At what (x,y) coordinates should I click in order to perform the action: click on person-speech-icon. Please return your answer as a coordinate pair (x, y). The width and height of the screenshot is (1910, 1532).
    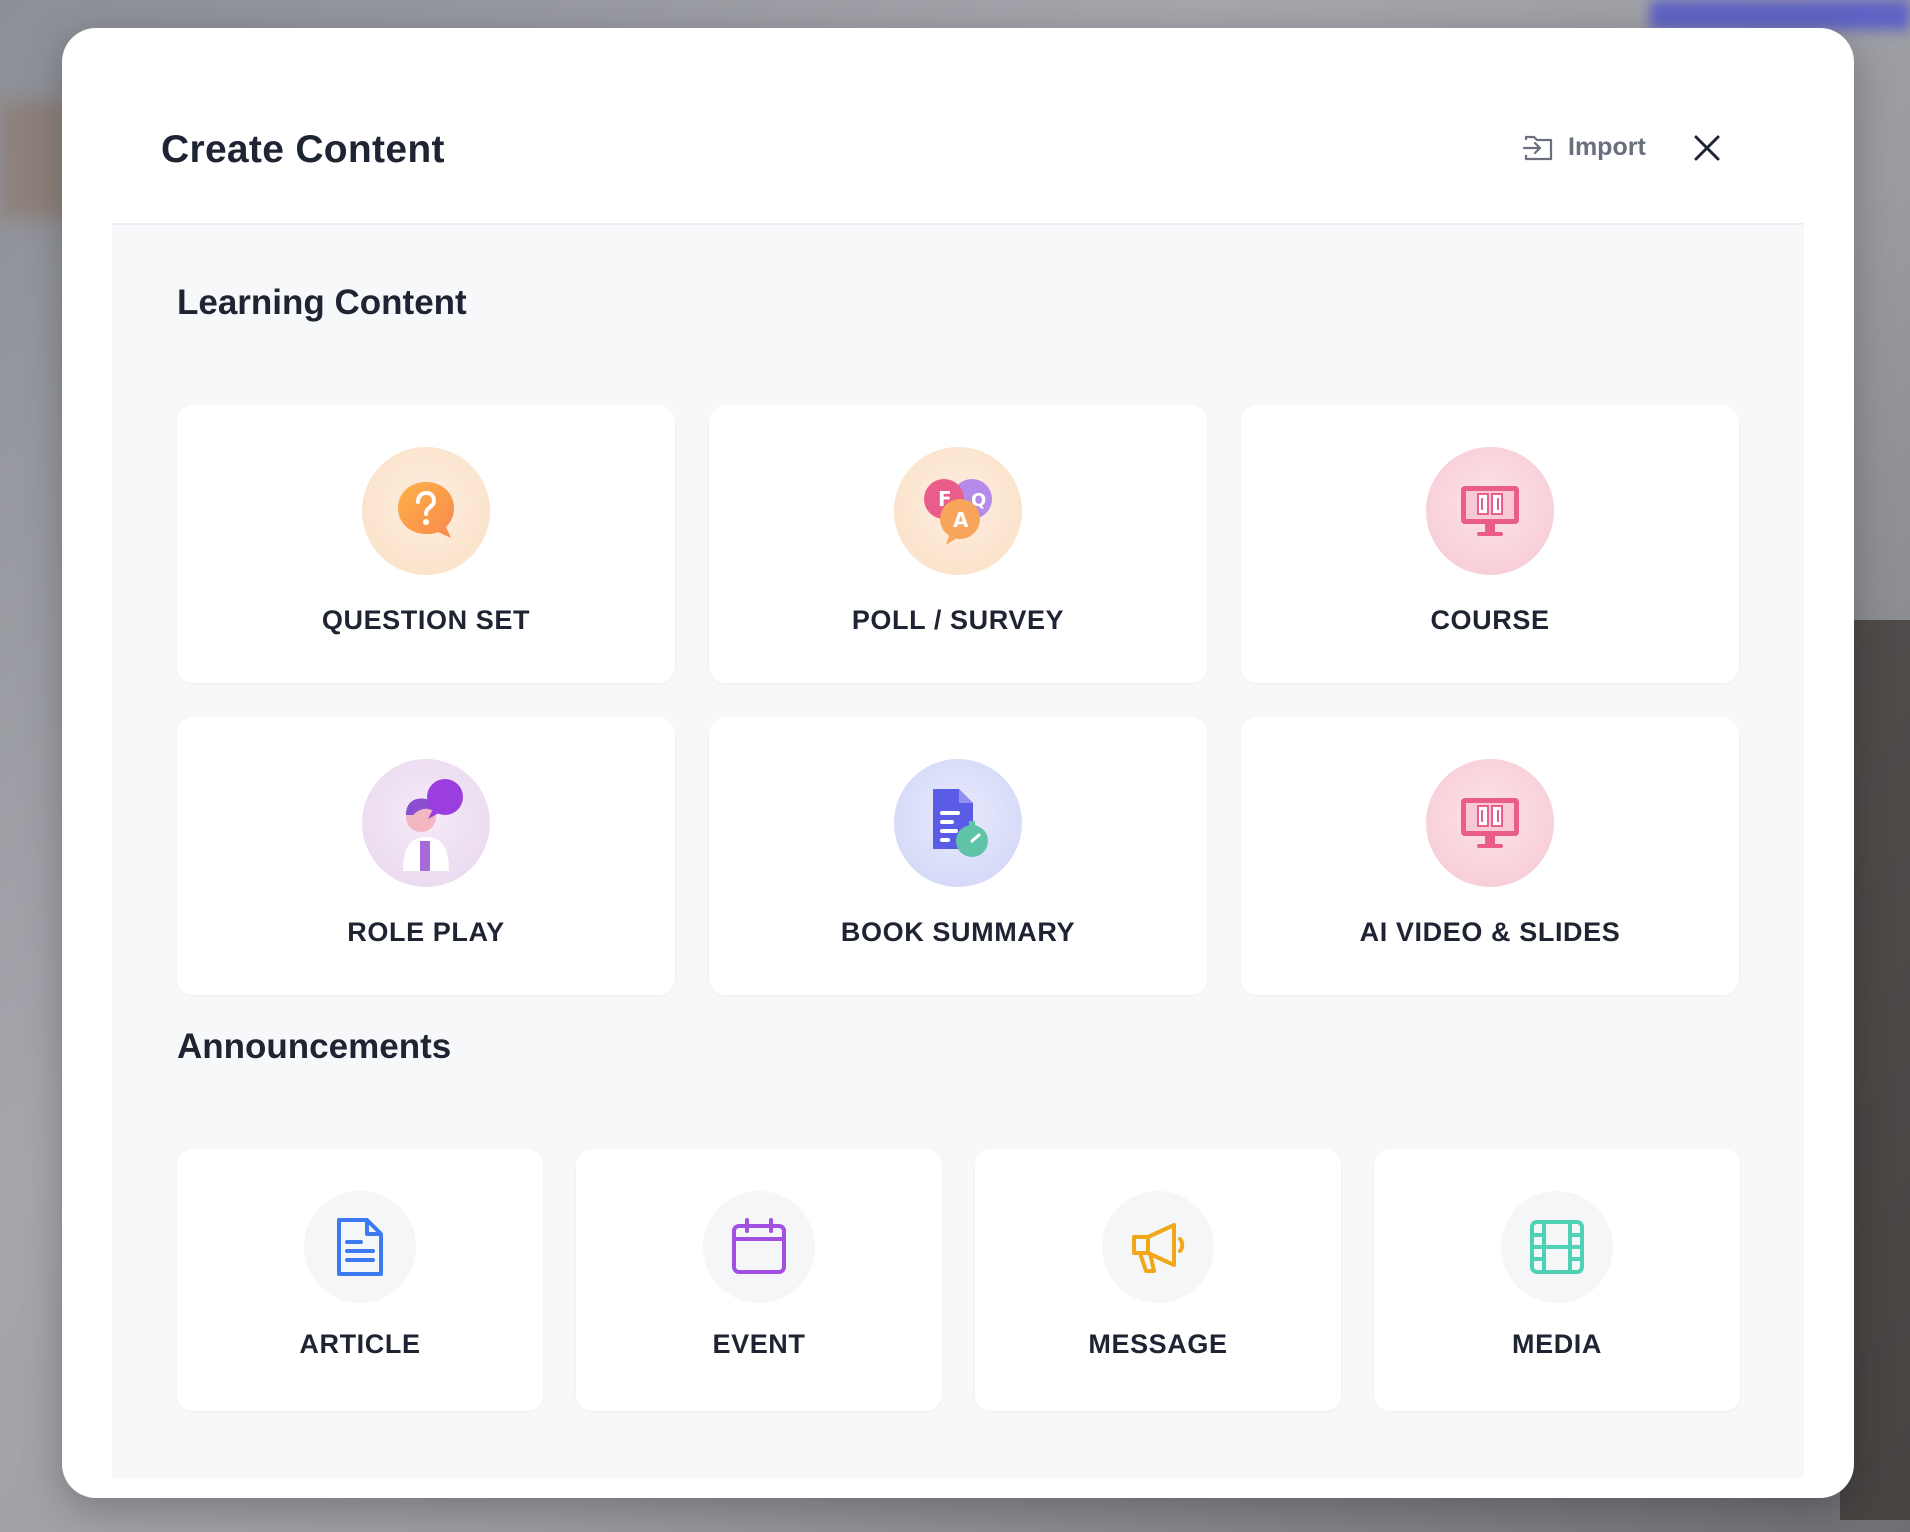
    Looking at the image, I should click on (426, 823).